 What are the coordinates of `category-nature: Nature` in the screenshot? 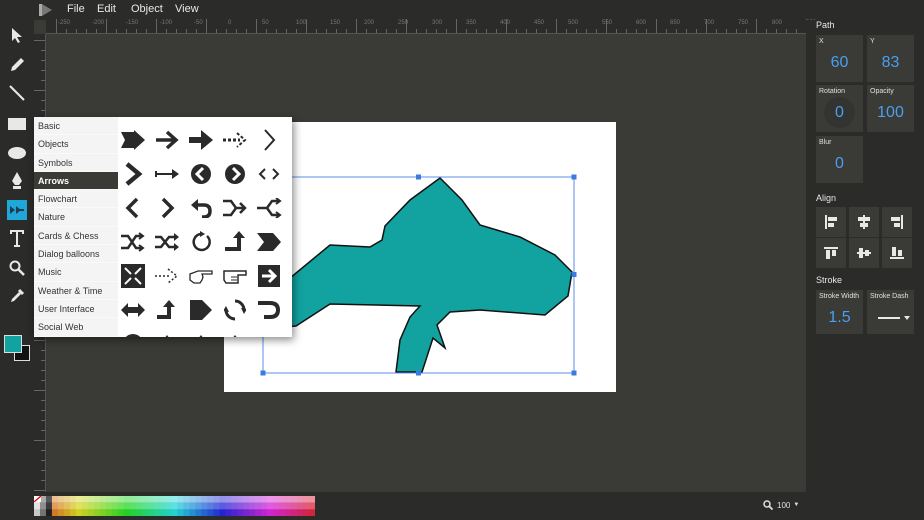 It's located at (76, 217).